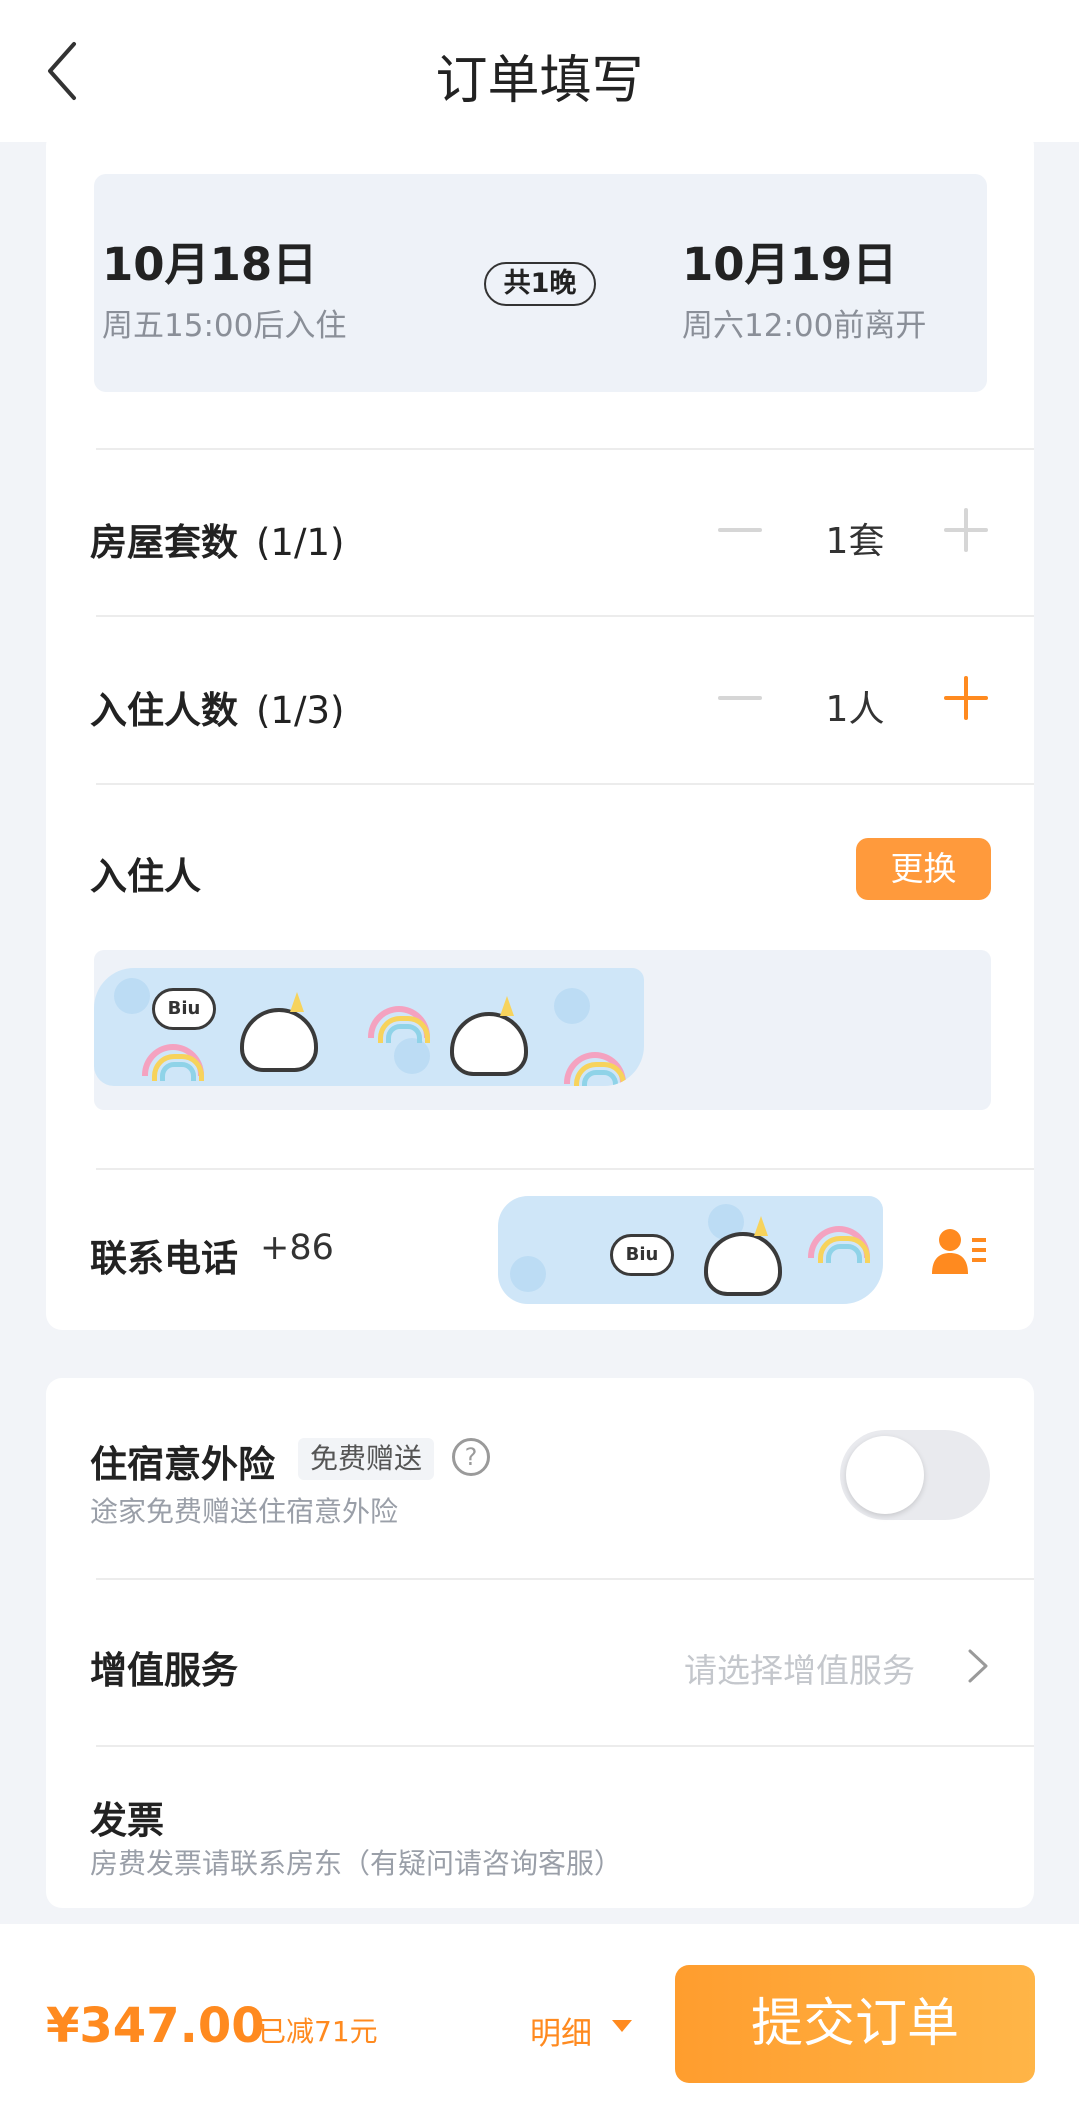 The image size is (1079, 2116). What do you see at coordinates (959, 1251) in the screenshot?
I see `contact-book-icon` at bounding box center [959, 1251].